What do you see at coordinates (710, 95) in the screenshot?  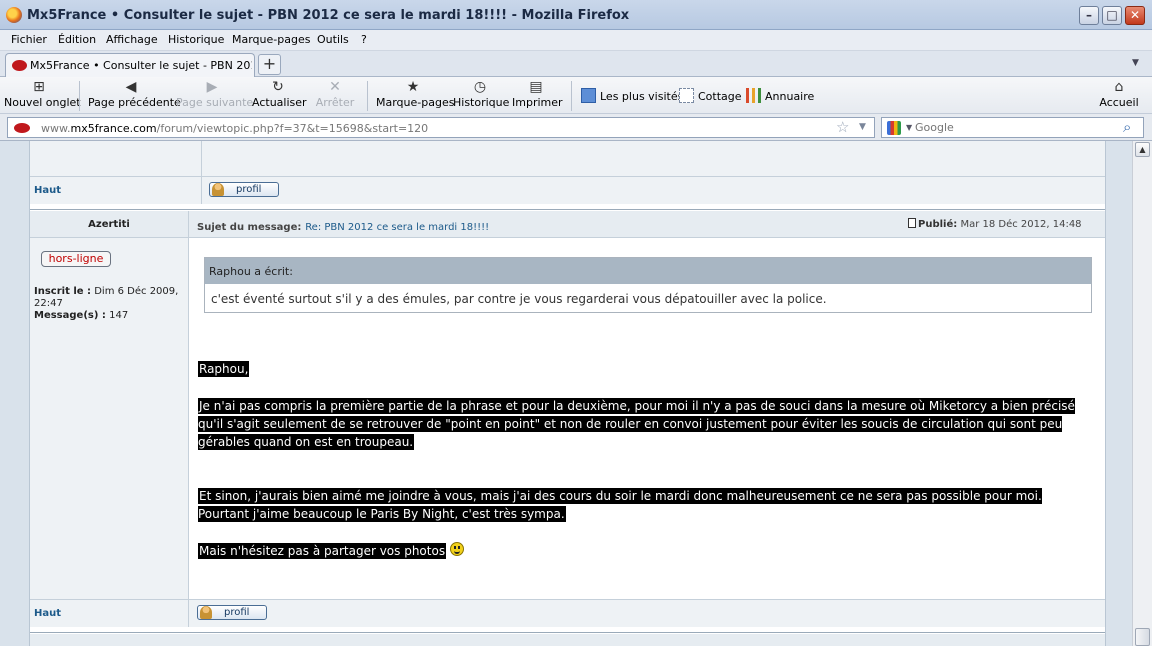 I see `bookmark-cottage: Cottage` at bounding box center [710, 95].